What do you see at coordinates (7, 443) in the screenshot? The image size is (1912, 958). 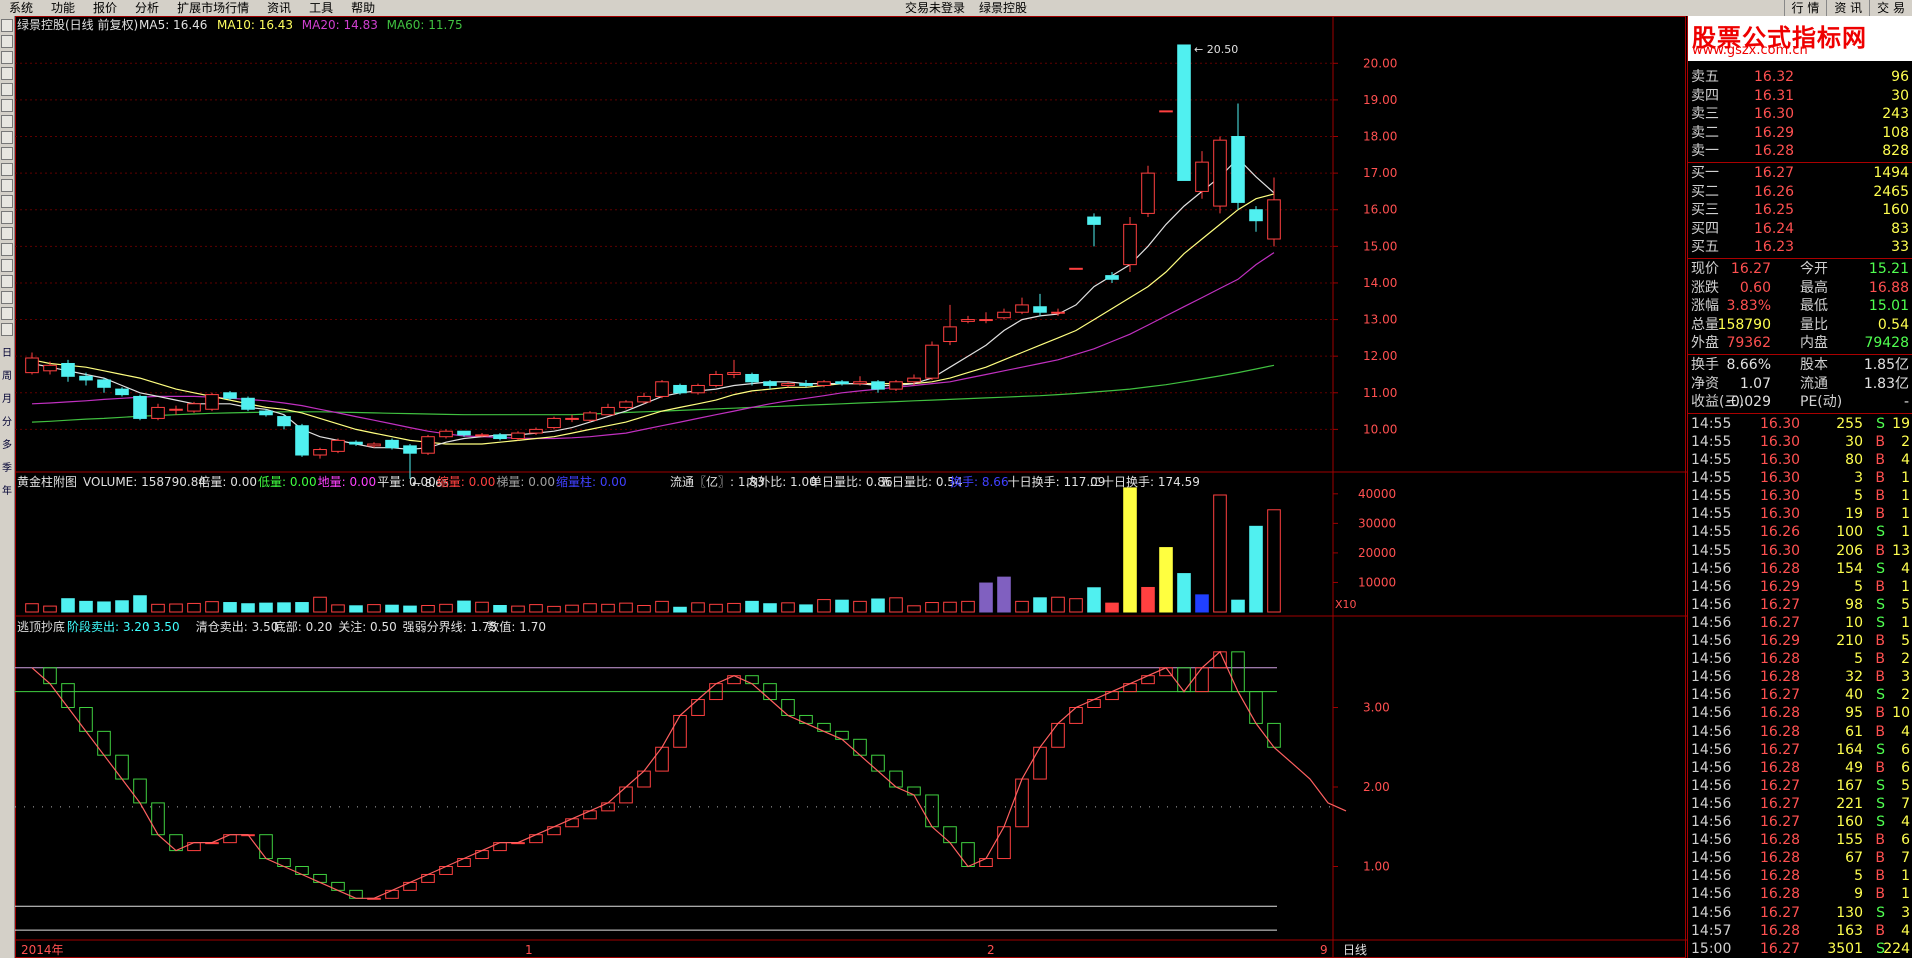 I see `period-button-4: 多` at bounding box center [7, 443].